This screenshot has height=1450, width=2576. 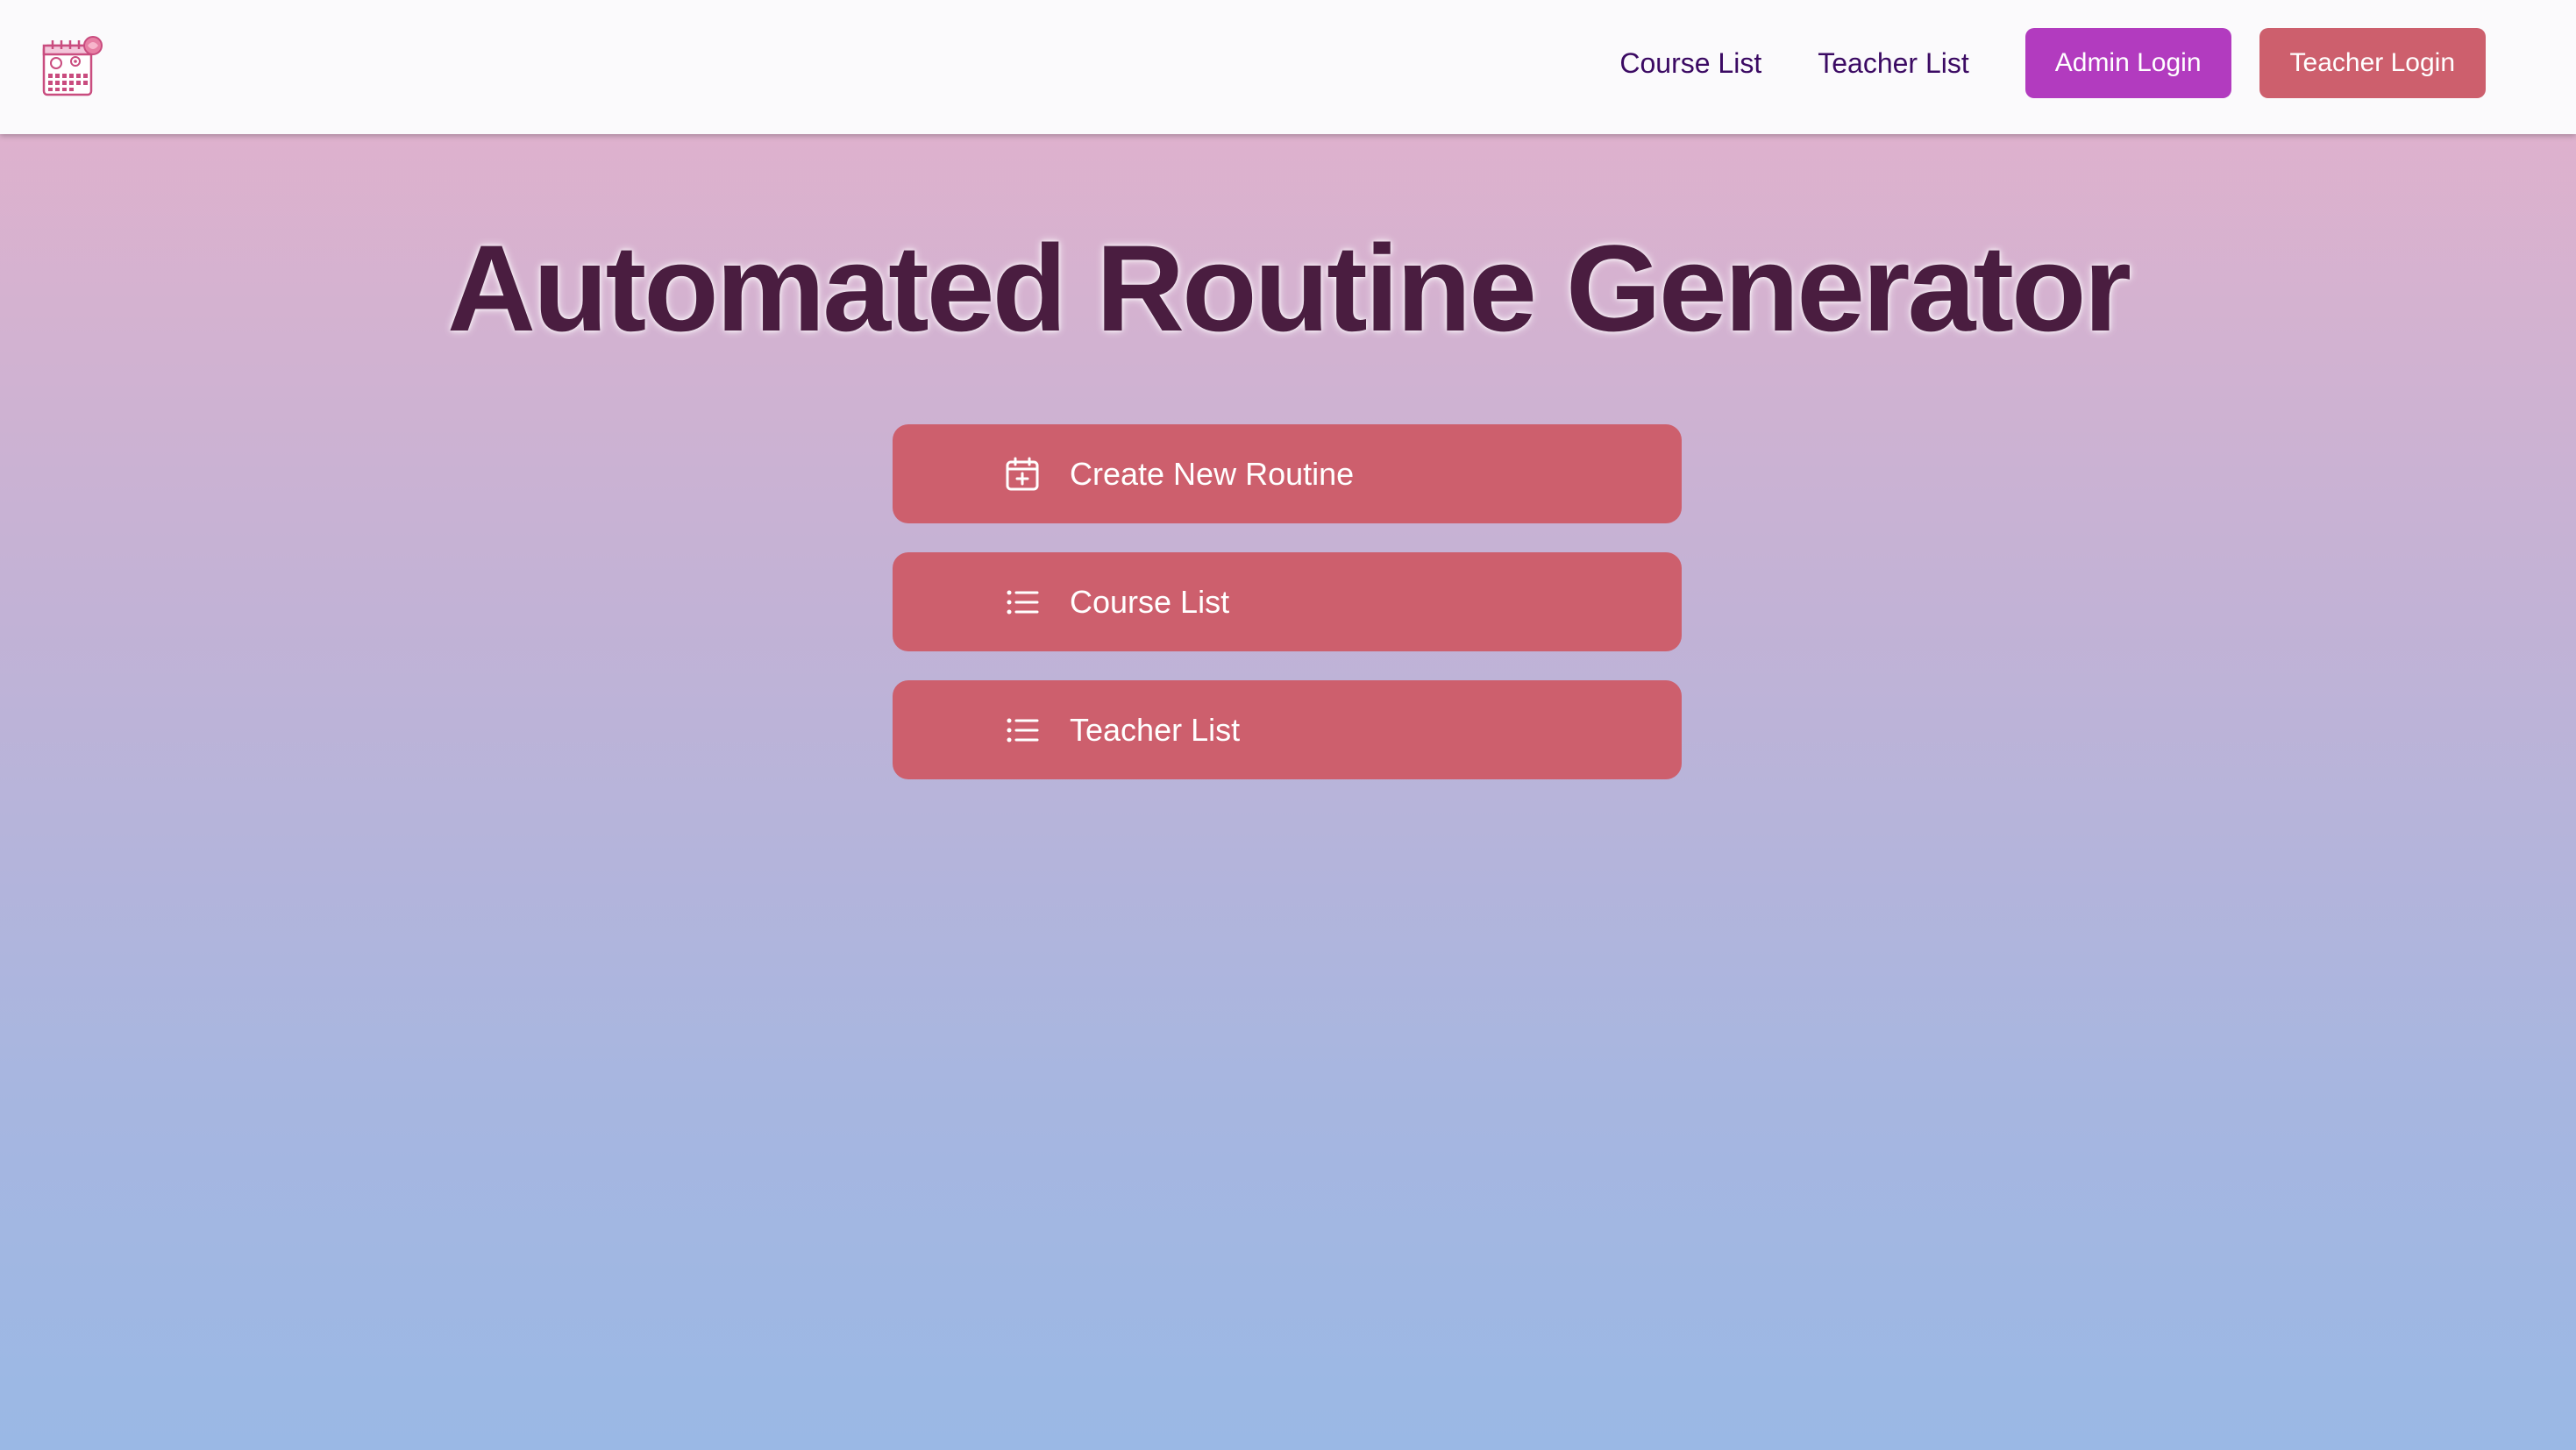 I want to click on admin-login-button: Admin Login, so click(x=2128, y=63).